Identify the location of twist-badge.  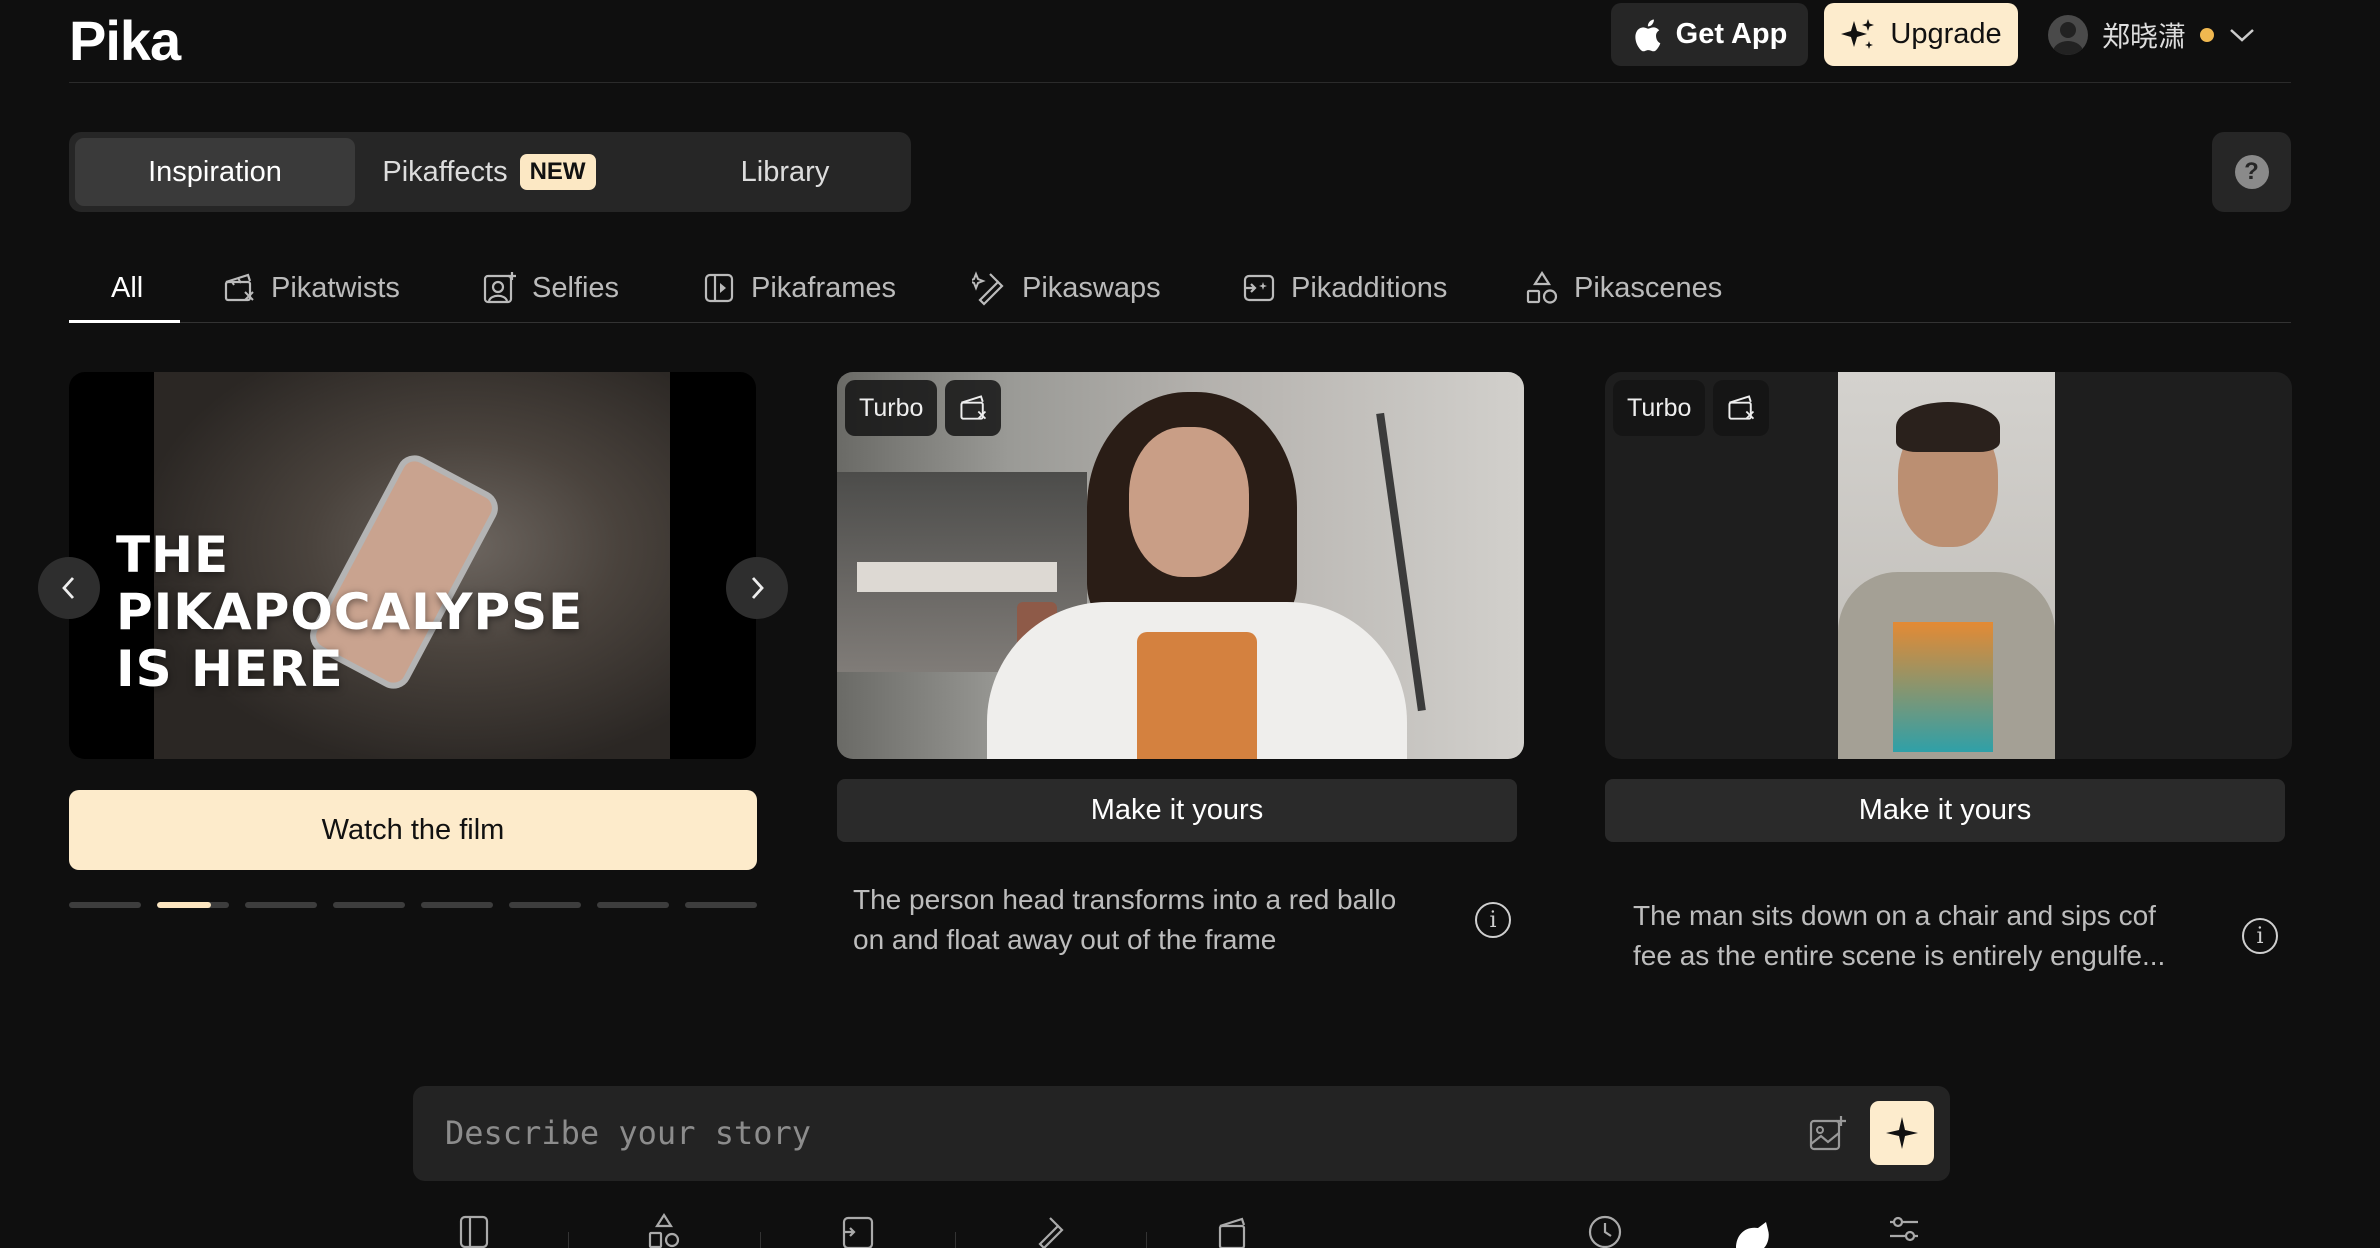
(1741, 408).